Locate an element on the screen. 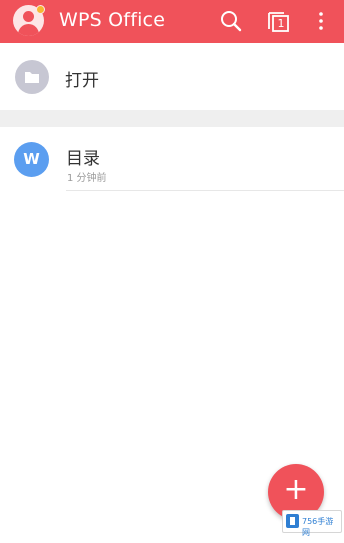 This screenshot has height=543, width=344. open-row: 打开 is located at coordinates (172, 77).